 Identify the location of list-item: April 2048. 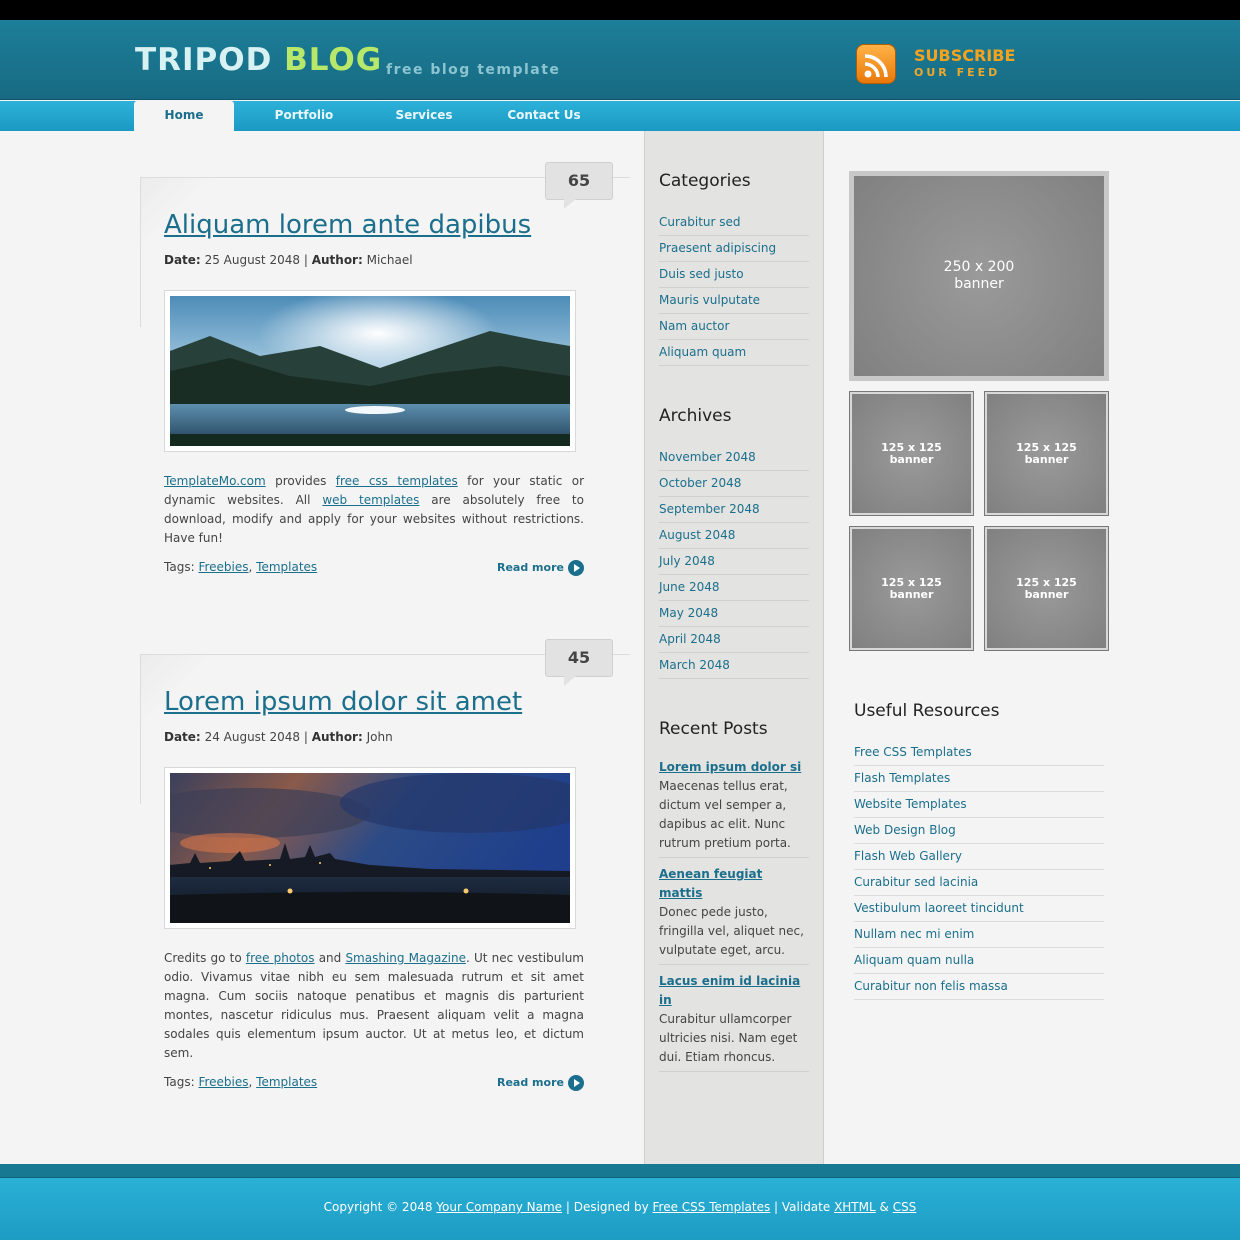
(734, 640).